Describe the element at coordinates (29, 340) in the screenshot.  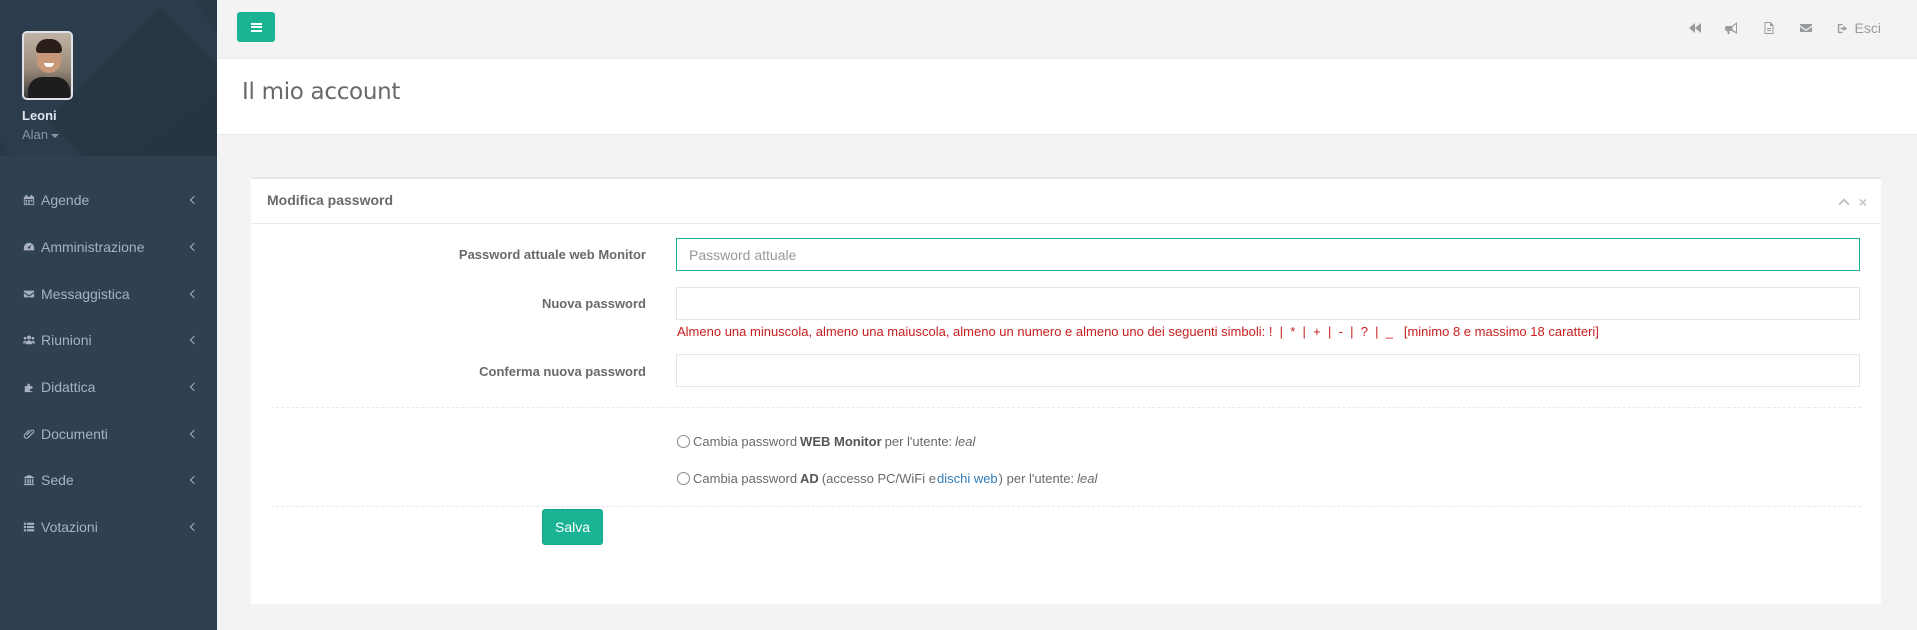
I see `users-icon` at that location.